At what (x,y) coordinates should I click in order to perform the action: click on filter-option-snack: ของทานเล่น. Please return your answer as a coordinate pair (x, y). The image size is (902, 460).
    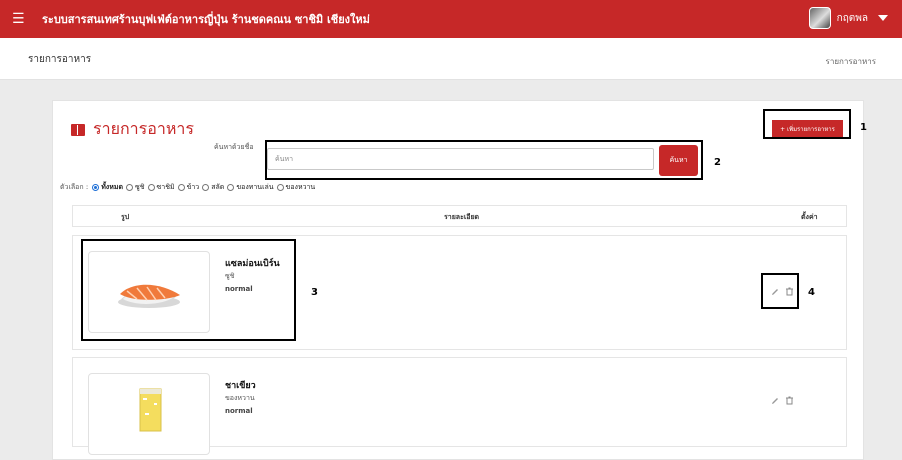
    Looking at the image, I should click on (249, 187).